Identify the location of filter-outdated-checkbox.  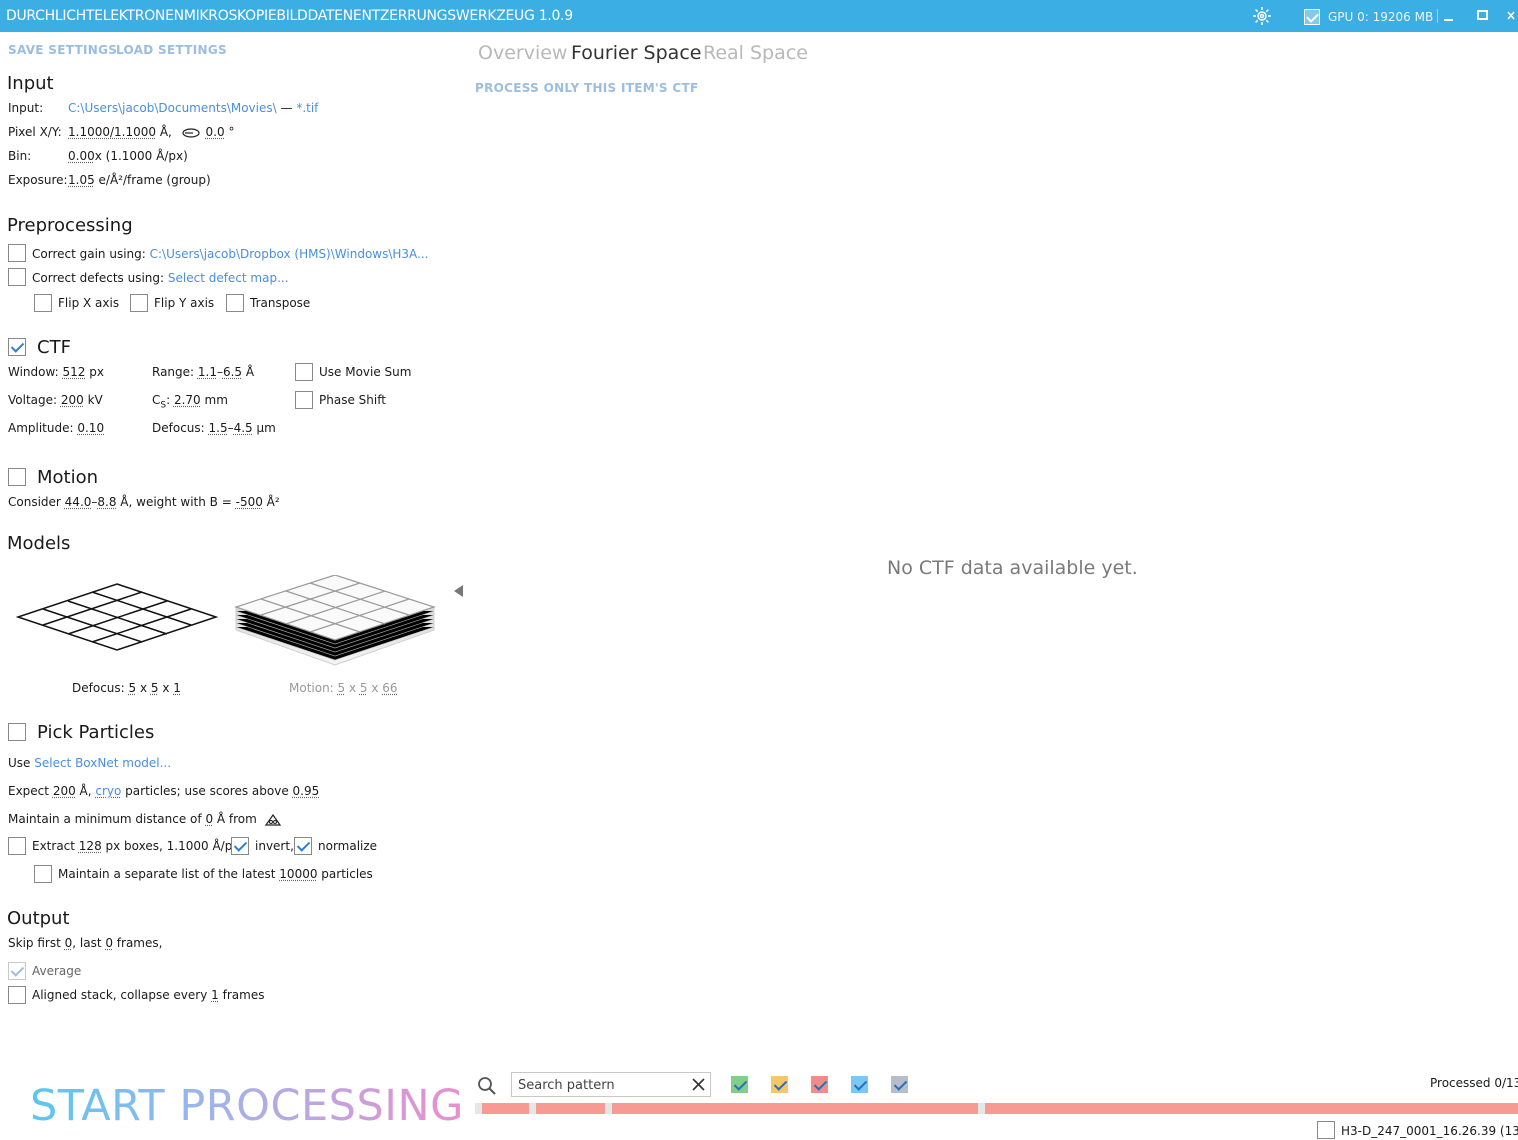
(779, 1084).